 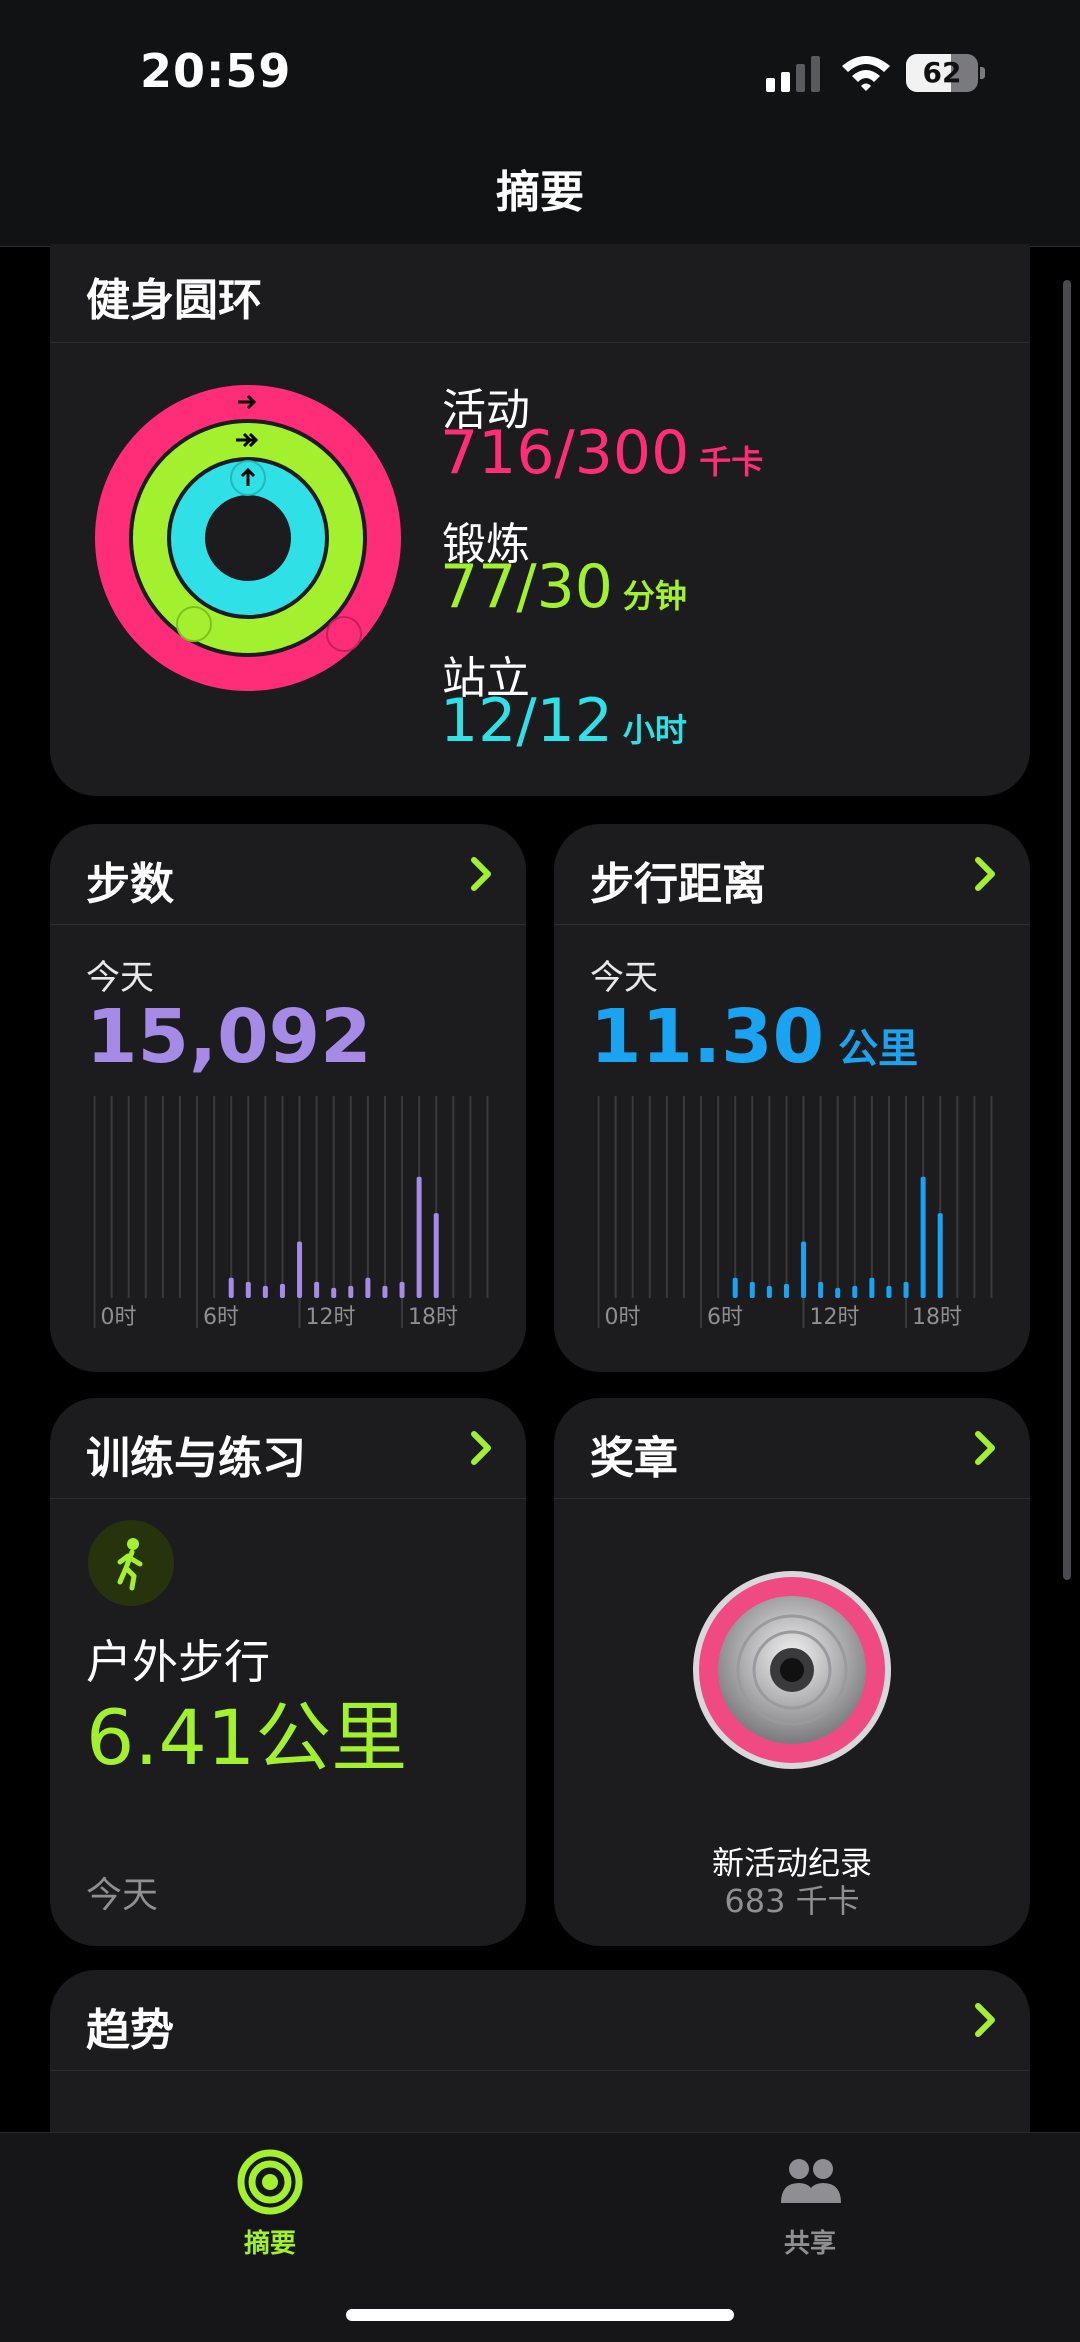 I want to click on workout-date: 今天, so click(x=122, y=1895).